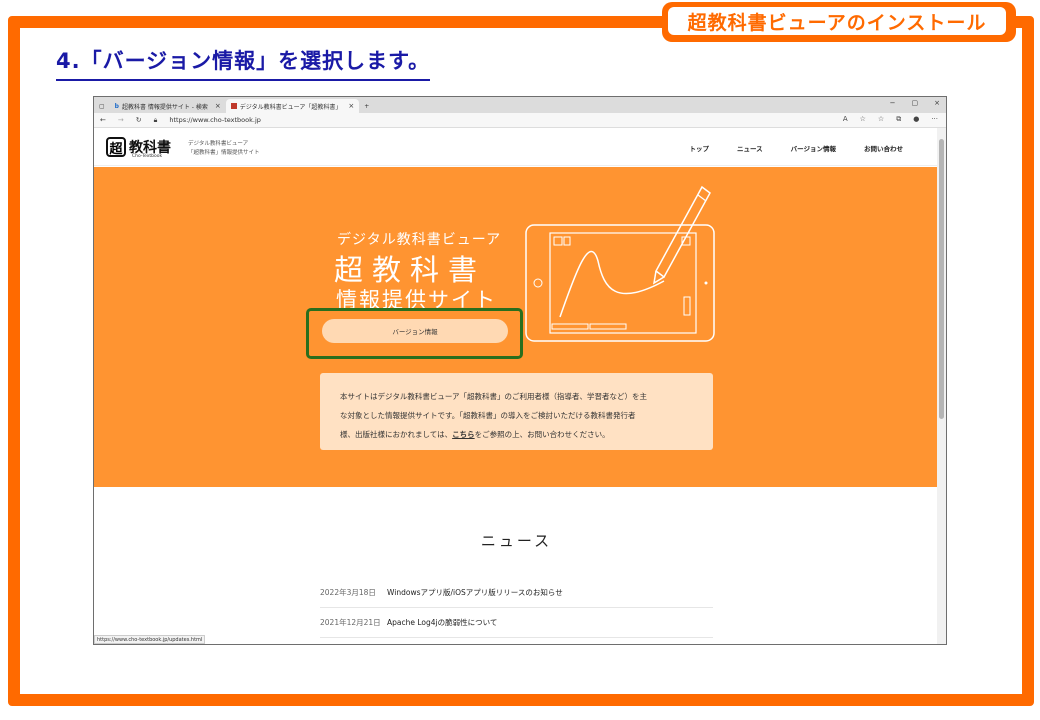  I want to click on close-window-icon: ×, so click(937, 103).